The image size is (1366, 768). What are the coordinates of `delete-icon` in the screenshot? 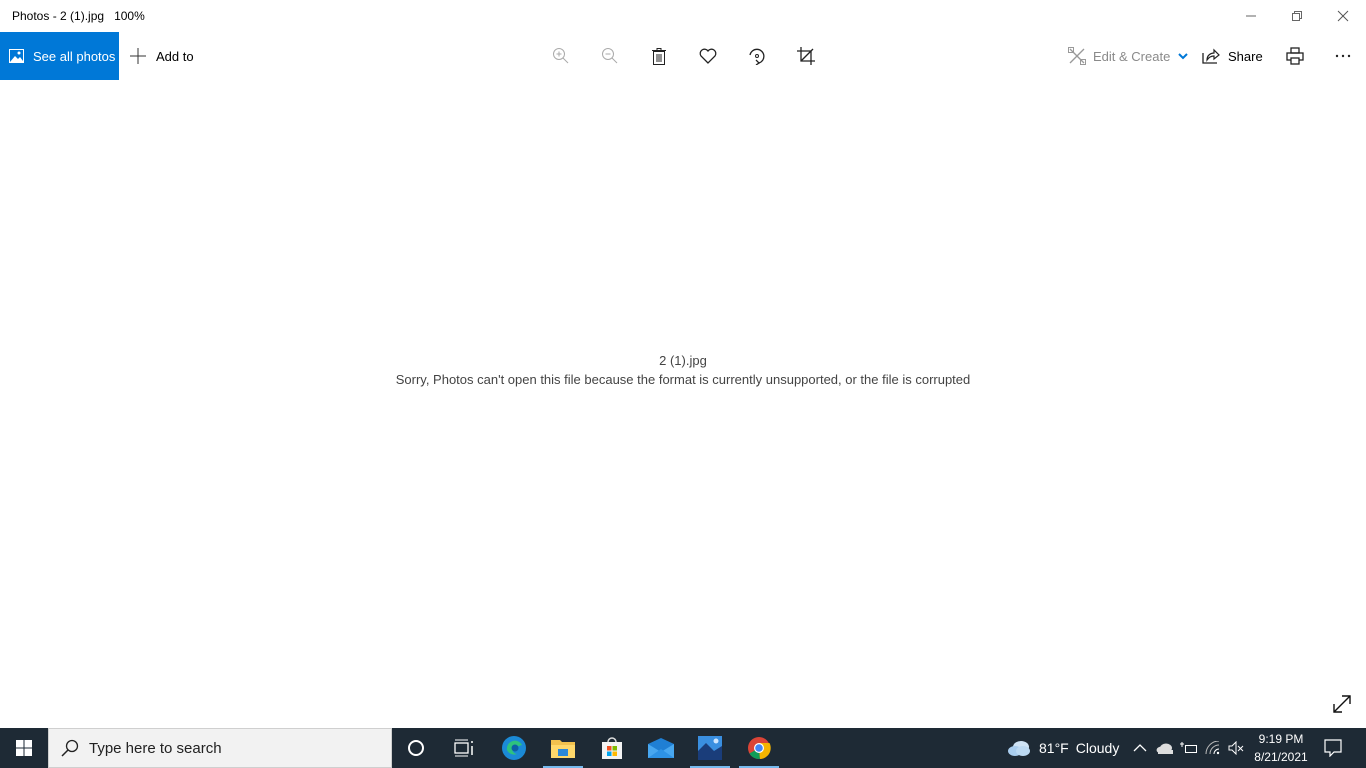 It's located at (659, 56).